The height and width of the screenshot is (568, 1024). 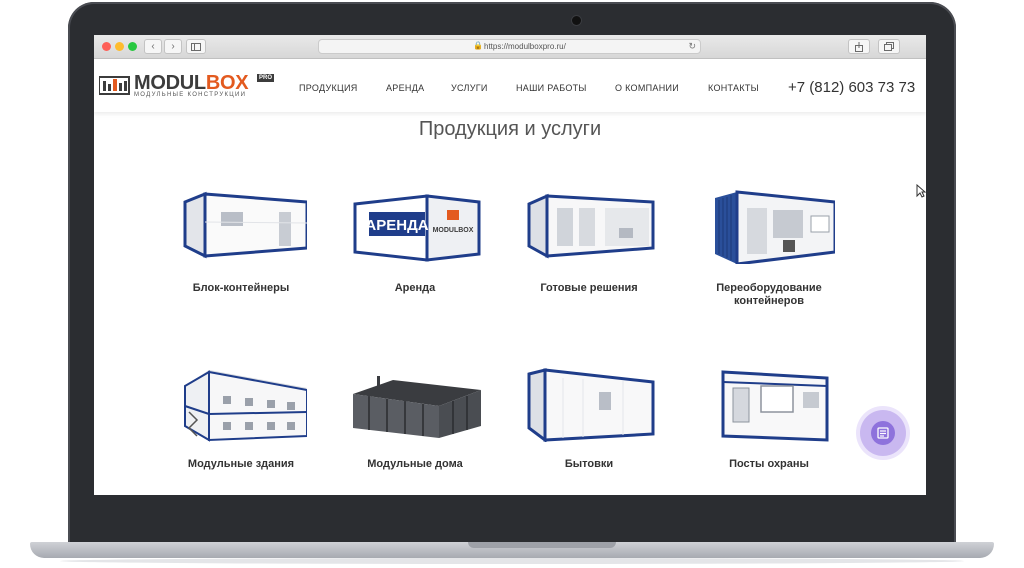 What do you see at coordinates (469, 88) in the screenshot?
I see `nav-services: УСЛУГИ` at bounding box center [469, 88].